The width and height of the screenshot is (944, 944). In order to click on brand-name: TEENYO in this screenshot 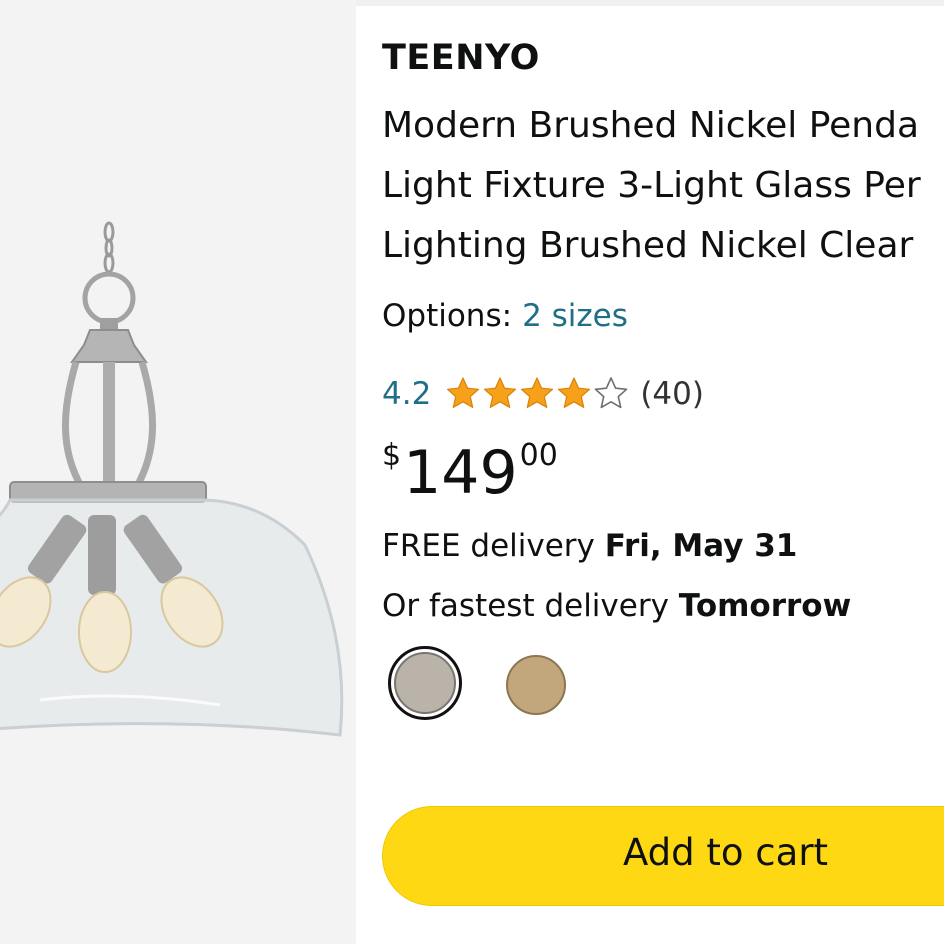, I will do `click(461, 58)`.